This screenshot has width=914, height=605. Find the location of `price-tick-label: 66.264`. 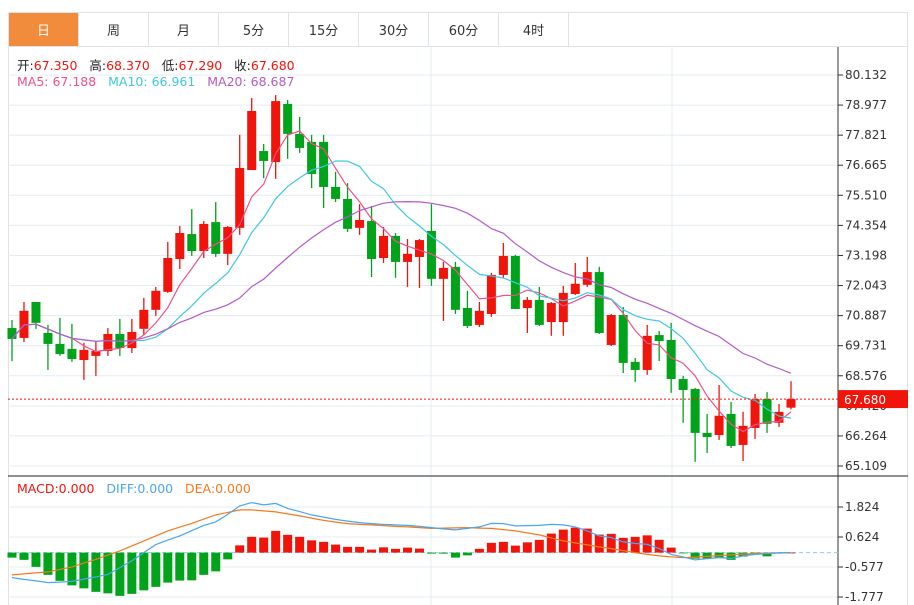

price-tick-label: 66.264 is located at coordinates (866, 436).